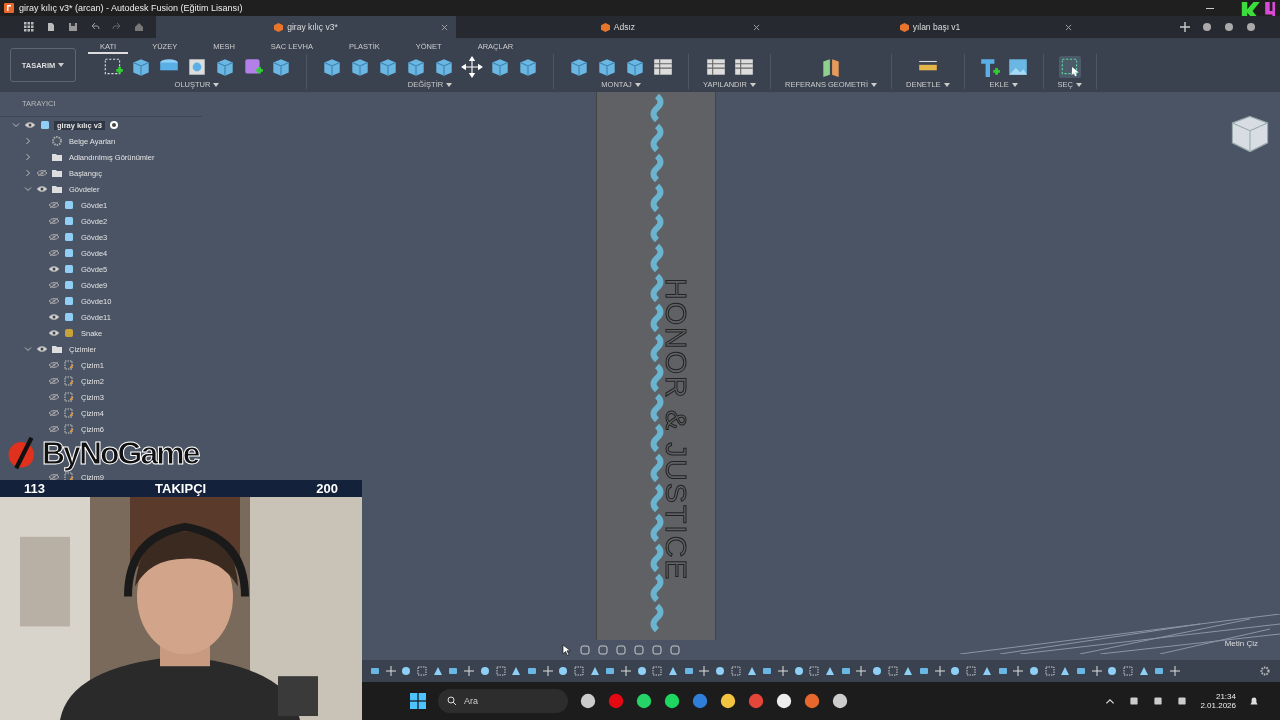 This screenshot has width=1280, height=720. What do you see at coordinates (503, 701) in the screenshot?
I see `search-field: Ara` at bounding box center [503, 701].